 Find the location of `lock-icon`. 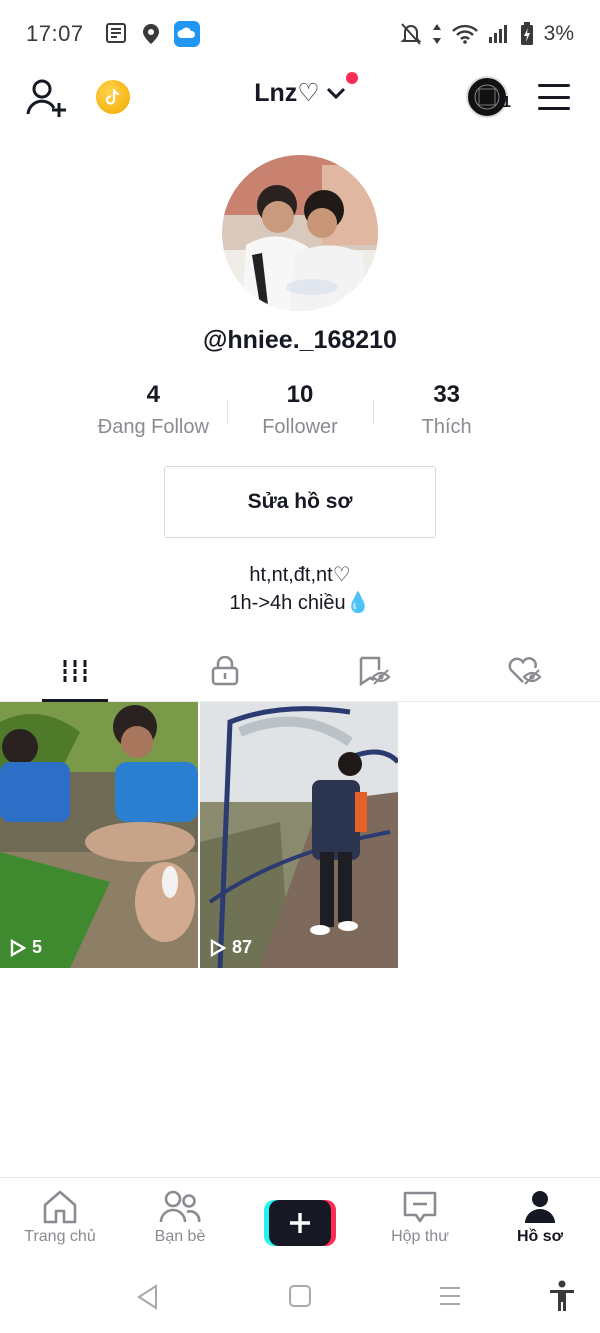

lock-icon is located at coordinates (225, 670).